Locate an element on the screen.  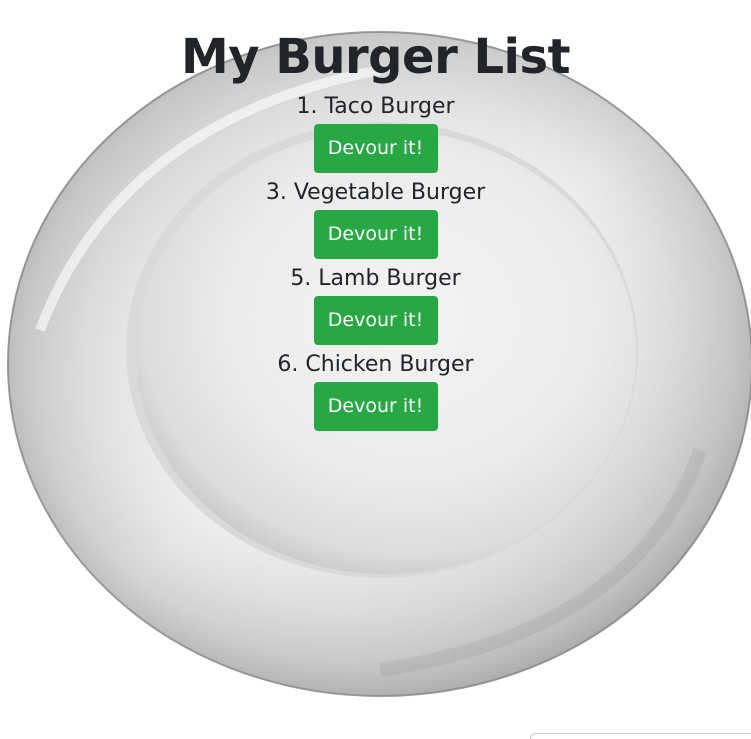
list-item: 6. Chicken Burger Devour it! is located at coordinates (375, 391).